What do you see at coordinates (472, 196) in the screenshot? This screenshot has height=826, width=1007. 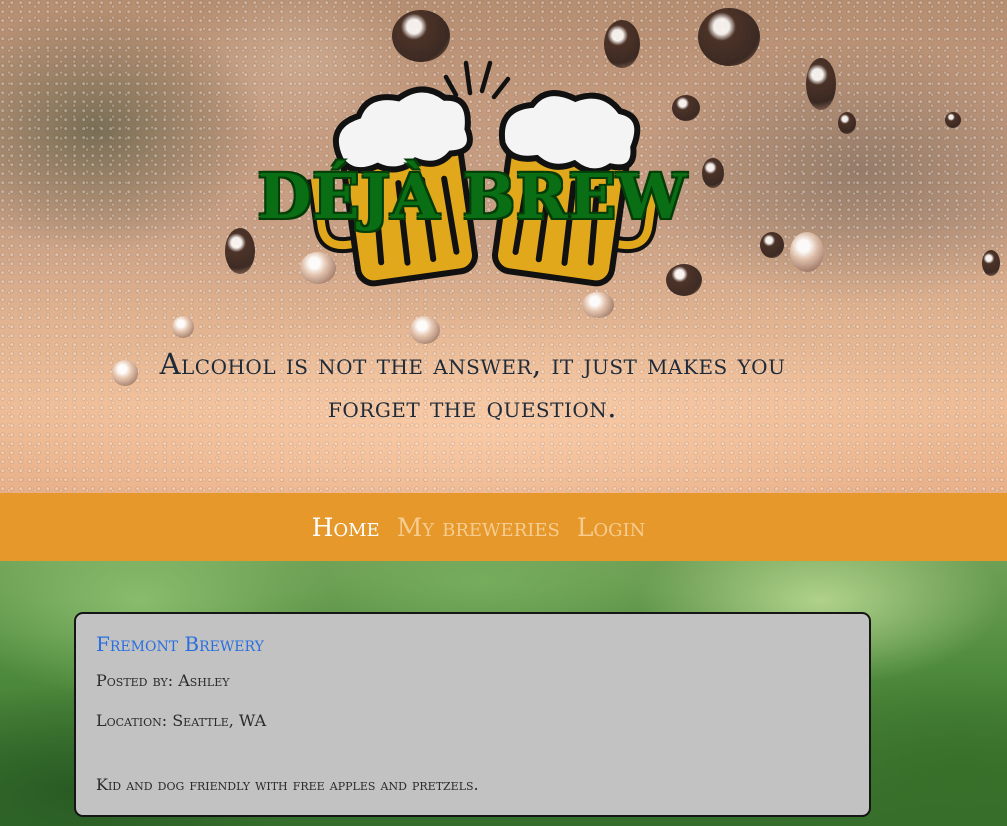 I see `site-title: Déjà Brew` at bounding box center [472, 196].